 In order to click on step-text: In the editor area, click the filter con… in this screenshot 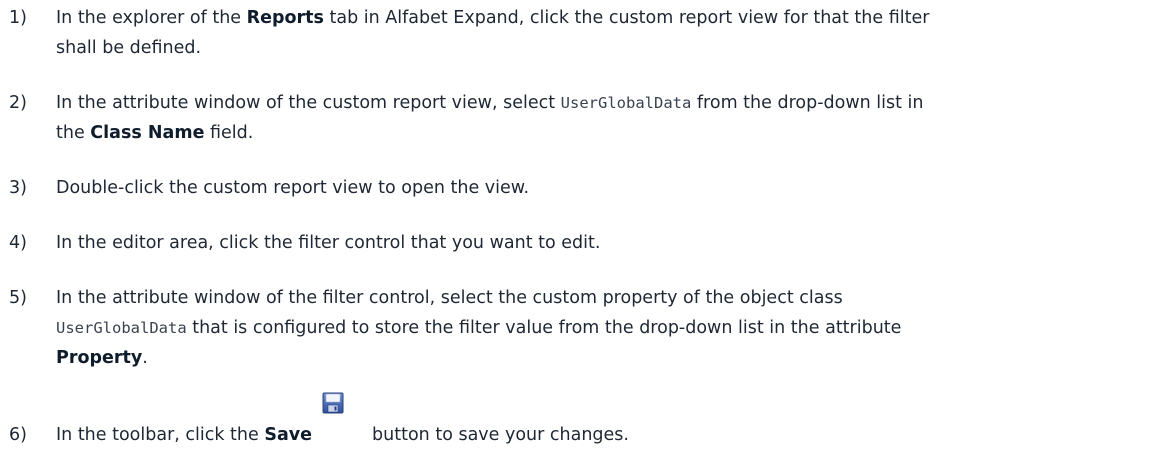, I will do `click(576, 243)`.